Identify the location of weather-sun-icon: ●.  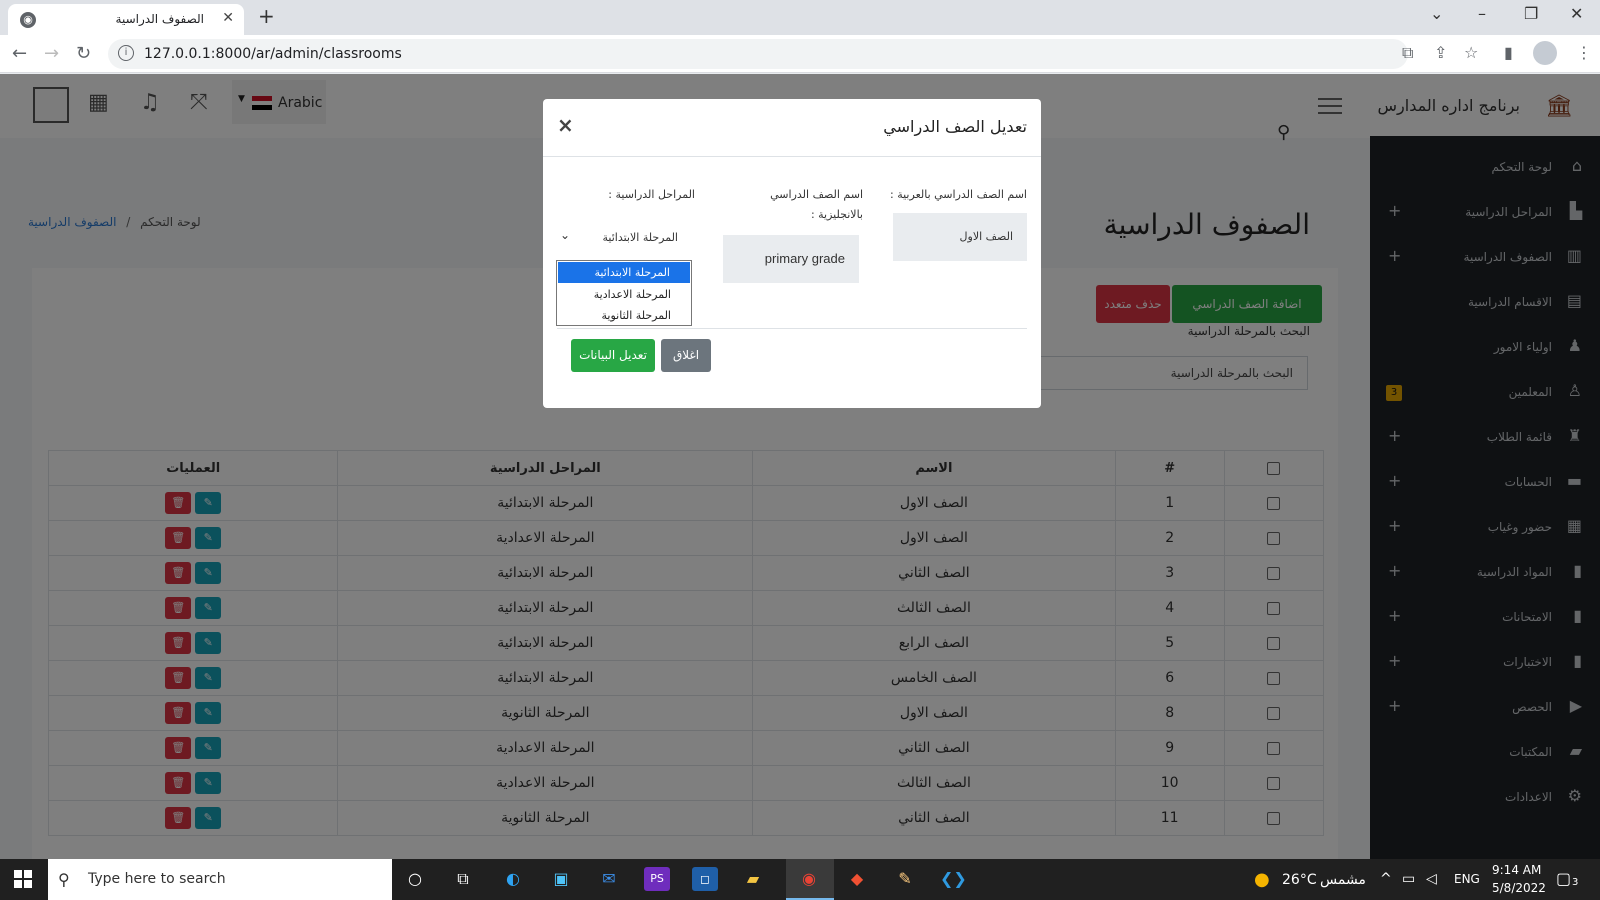
(1262, 879).